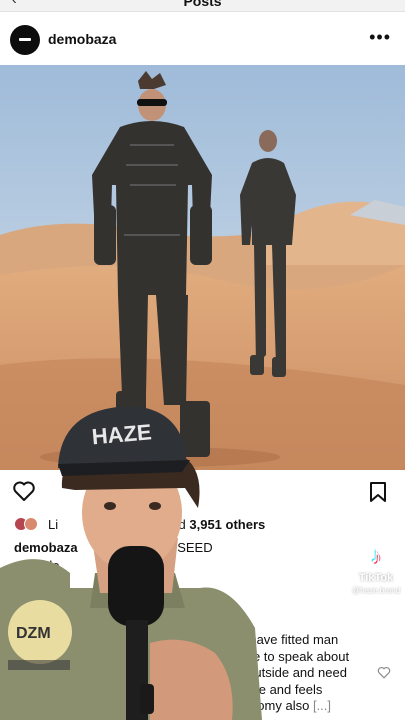 Image resolution: width=405 pixels, height=720 pixels. I want to click on tiktok-logo-icon: ♪, so click(376, 555).